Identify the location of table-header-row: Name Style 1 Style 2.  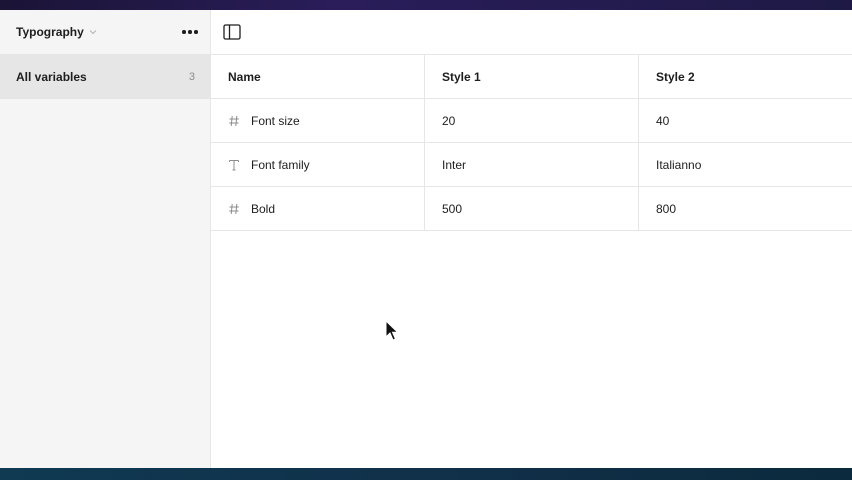
(531, 77).